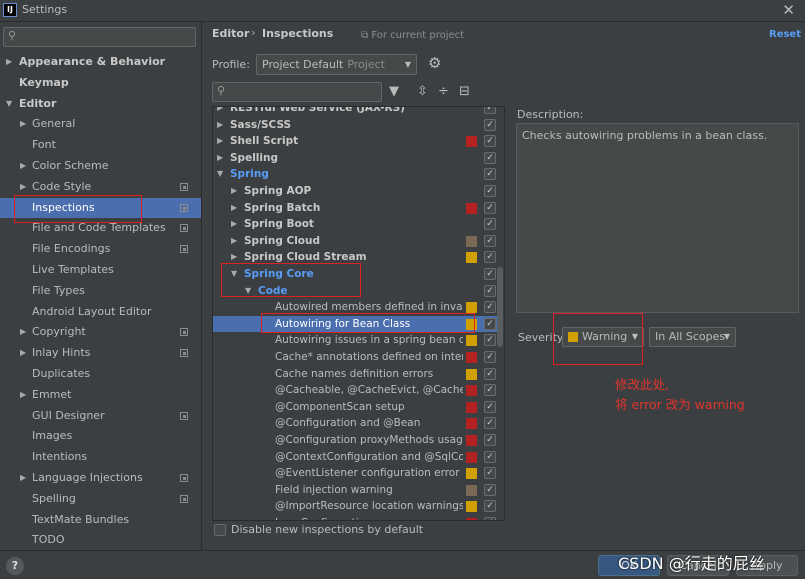  Describe the element at coordinates (394, 91) in the screenshot. I see `filter-icon: ▼` at that location.